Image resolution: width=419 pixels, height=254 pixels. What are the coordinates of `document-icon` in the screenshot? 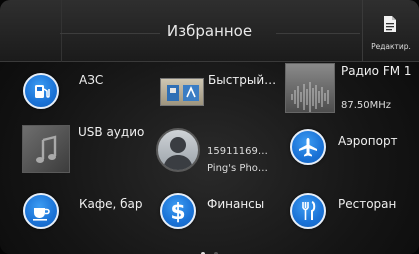 It's located at (390, 24).